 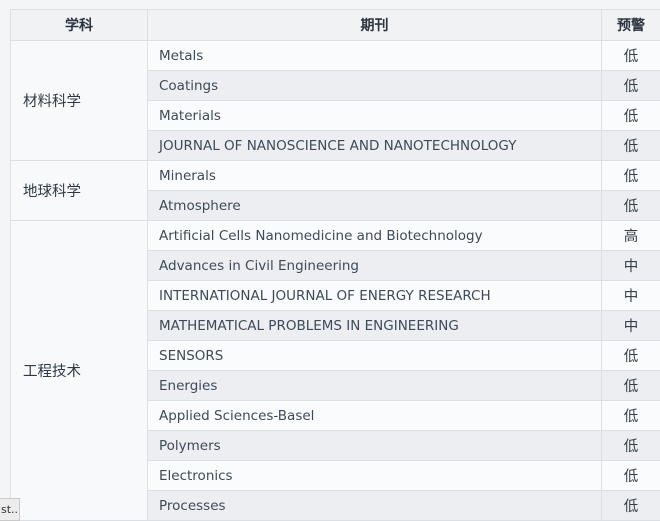 What do you see at coordinates (374, 295) in the screenshot?
I see `journal-cell: INTERNATIONAL JOURNAL OF ENERGY RESEARCH` at bounding box center [374, 295].